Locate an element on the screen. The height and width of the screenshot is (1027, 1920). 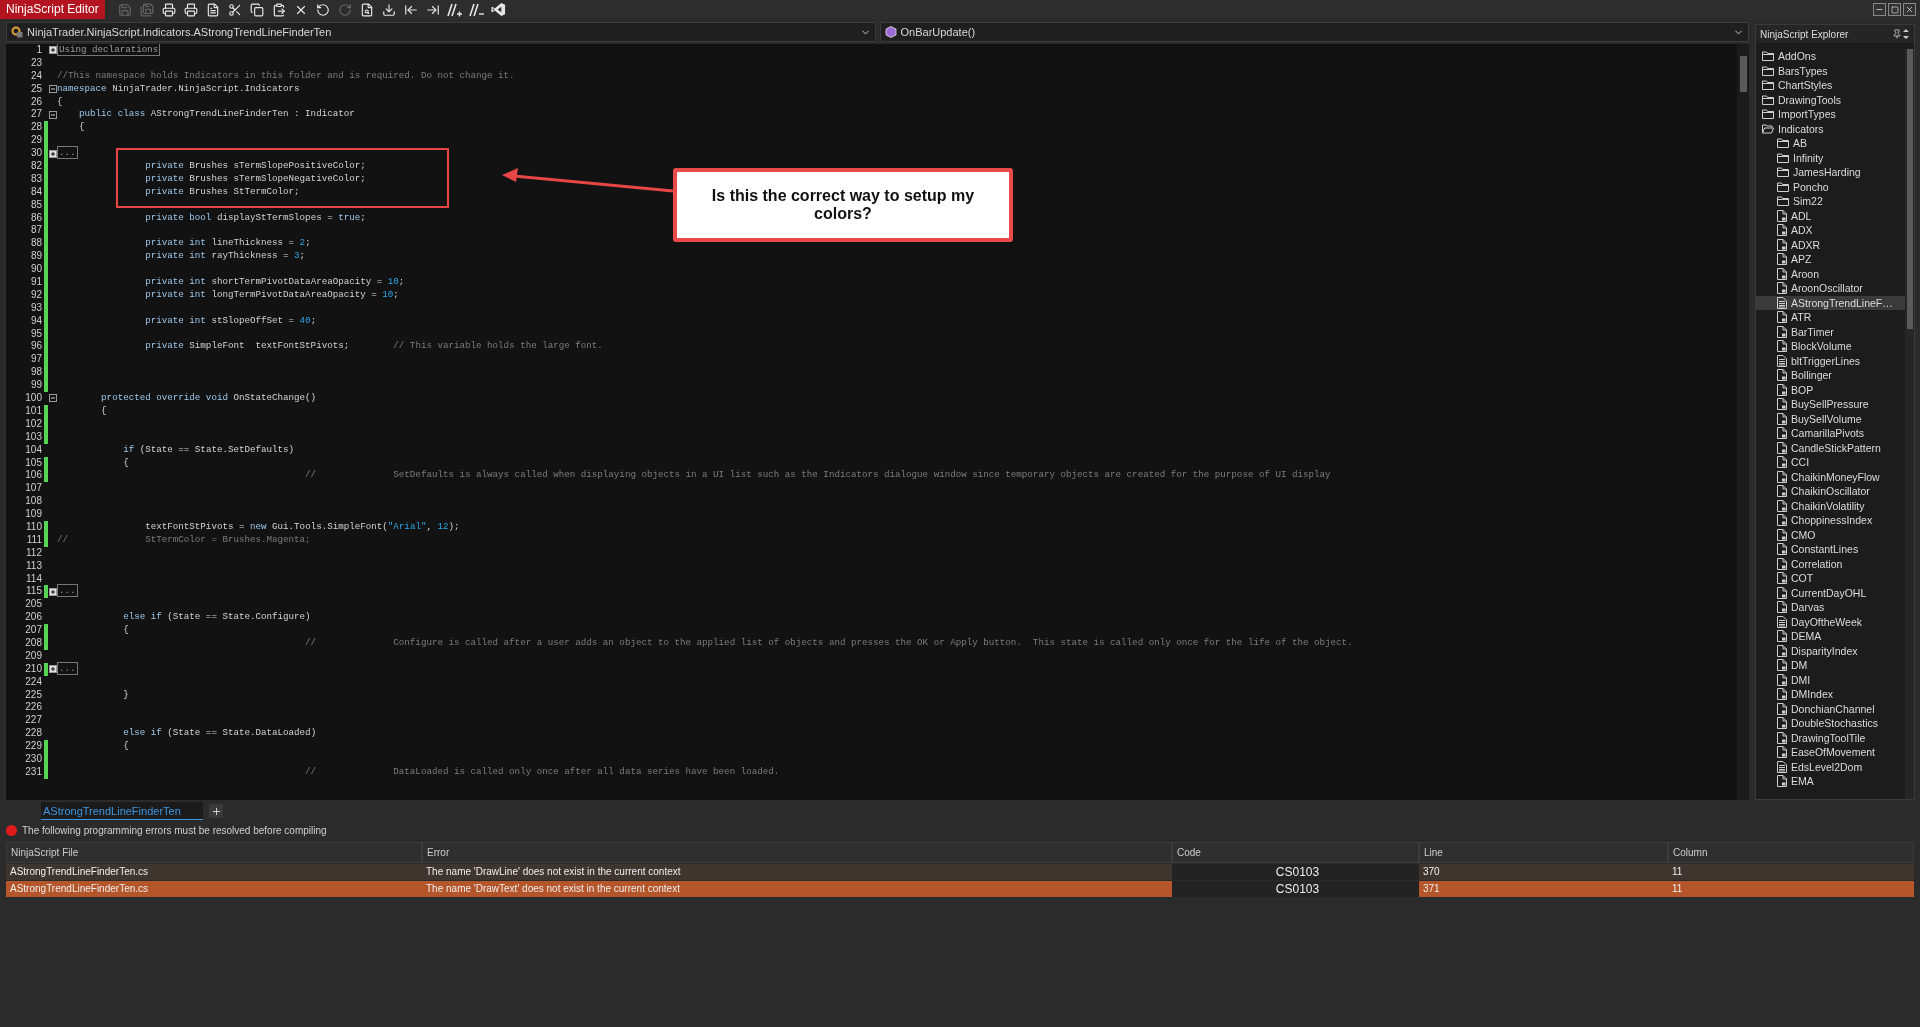
column-header: Error is located at coordinates (797, 852).